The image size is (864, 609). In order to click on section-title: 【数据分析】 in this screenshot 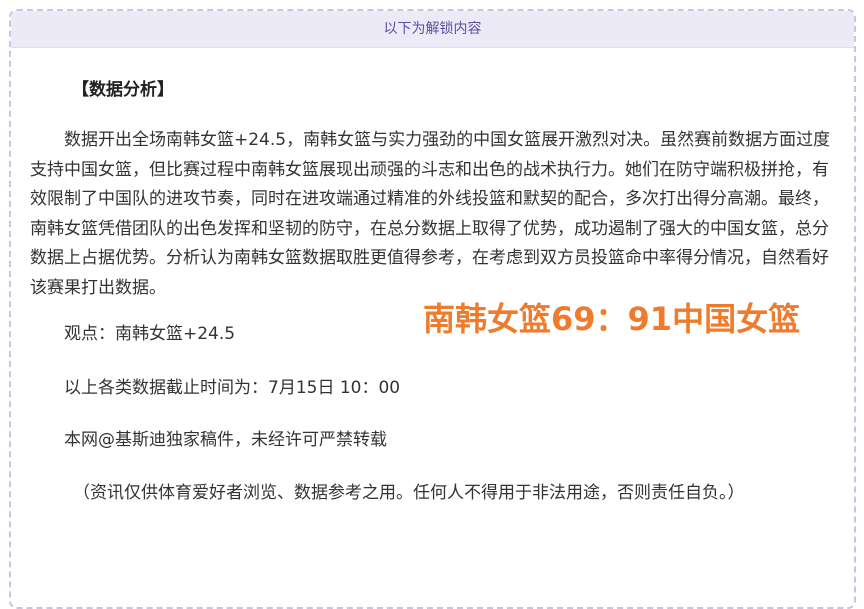, I will do `click(123, 90)`.